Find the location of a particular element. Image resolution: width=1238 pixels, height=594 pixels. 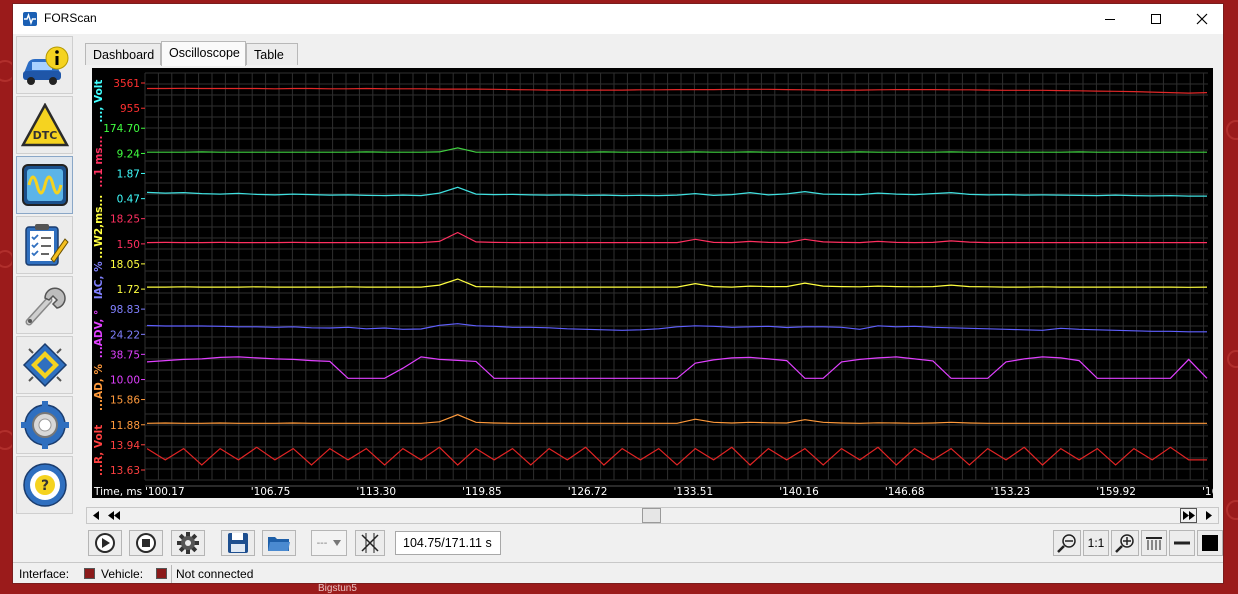

chevron-down-icon is located at coordinates (337, 543).